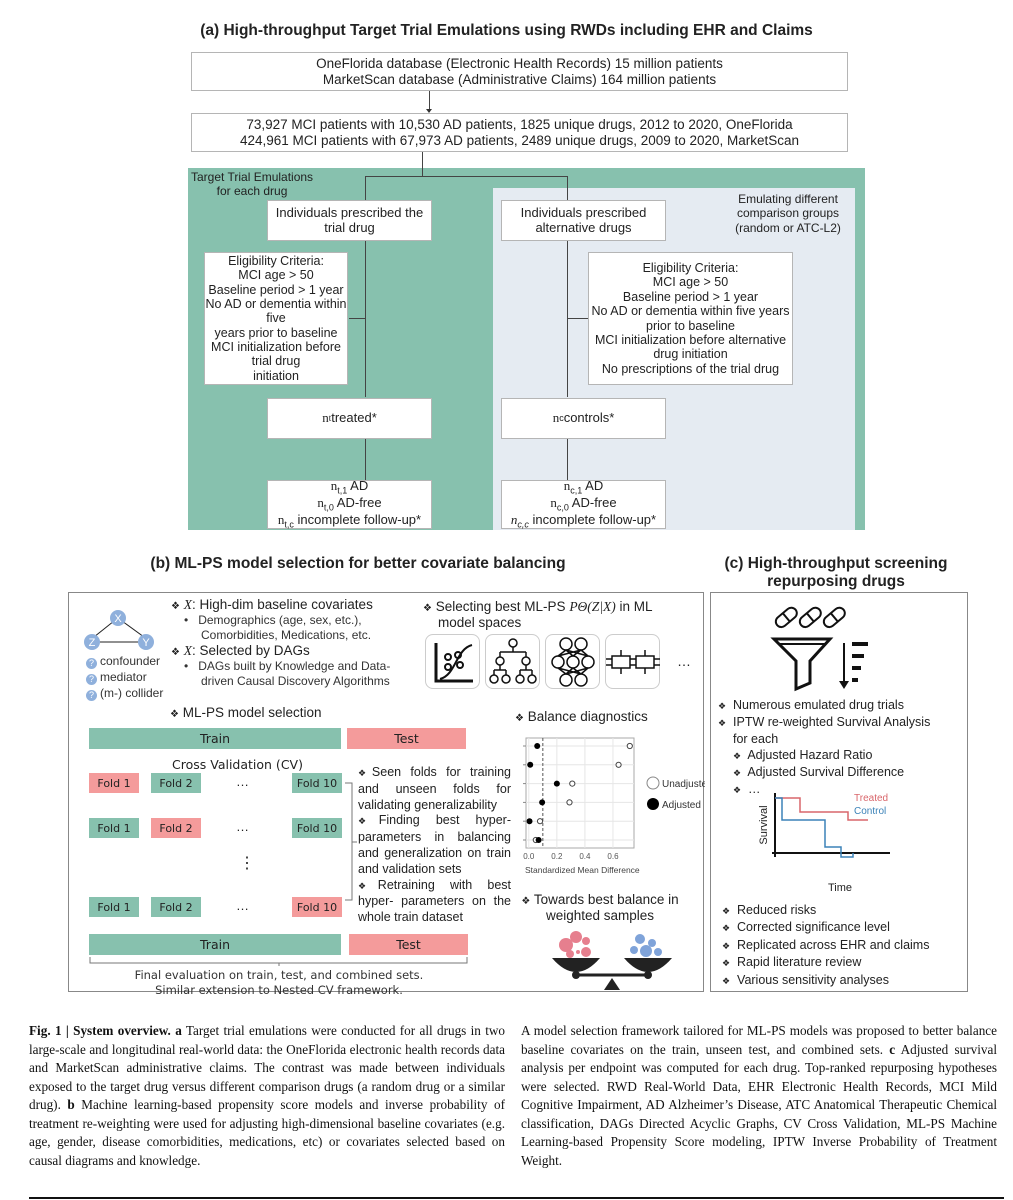 The image size is (1013, 1200). Describe the element at coordinates (317, 907) in the screenshot. I see `fold-10-row-3: Fold 10` at that location.